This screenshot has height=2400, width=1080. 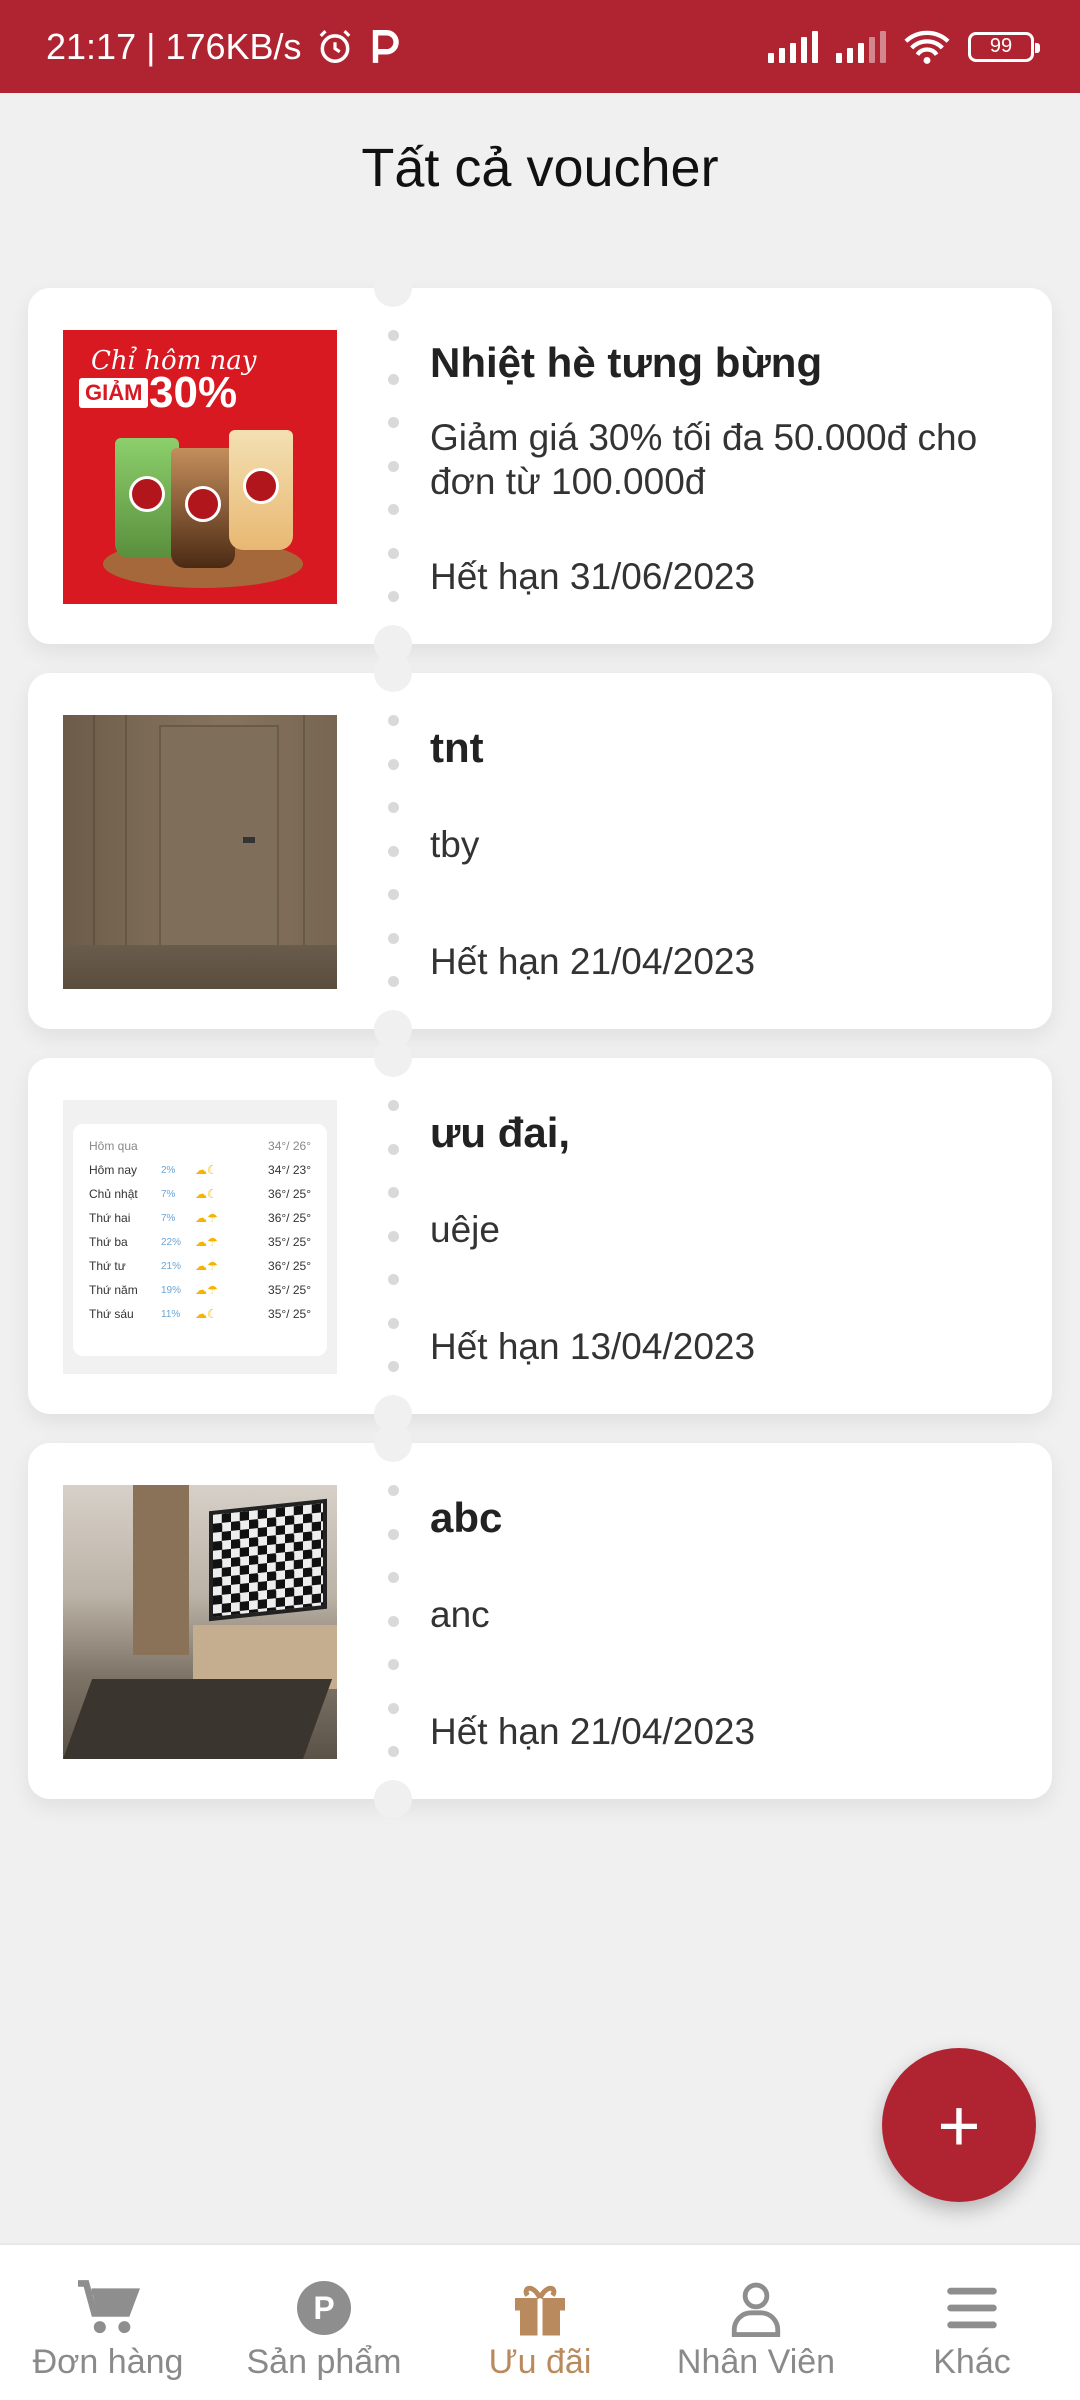 I want to click on battery-icon: 99, so click(x=1004, y=46).